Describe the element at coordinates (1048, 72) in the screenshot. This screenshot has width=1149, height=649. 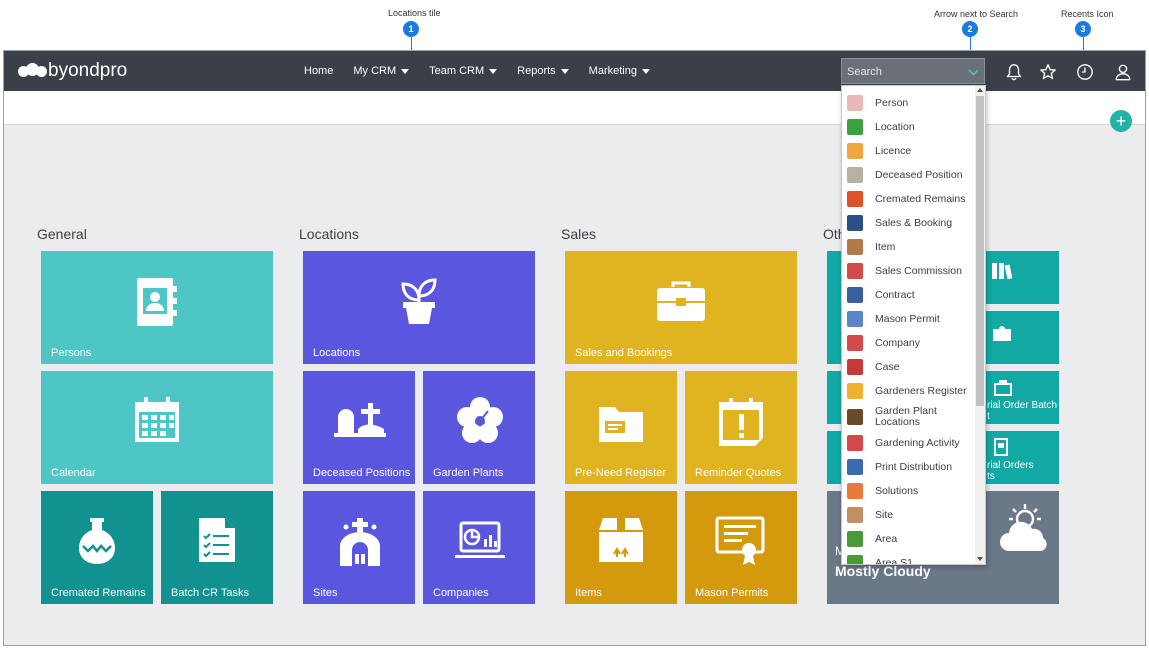
I see `star-icon` at that location.